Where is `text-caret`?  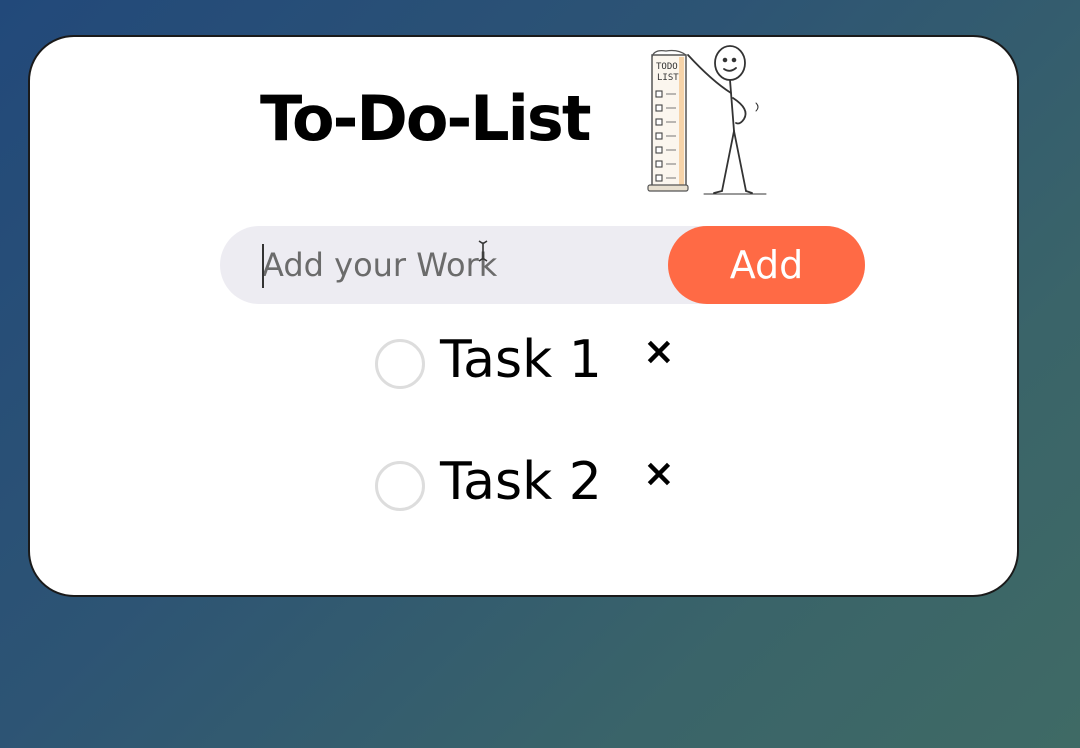
text-caret is located at coordinates (263, 266).